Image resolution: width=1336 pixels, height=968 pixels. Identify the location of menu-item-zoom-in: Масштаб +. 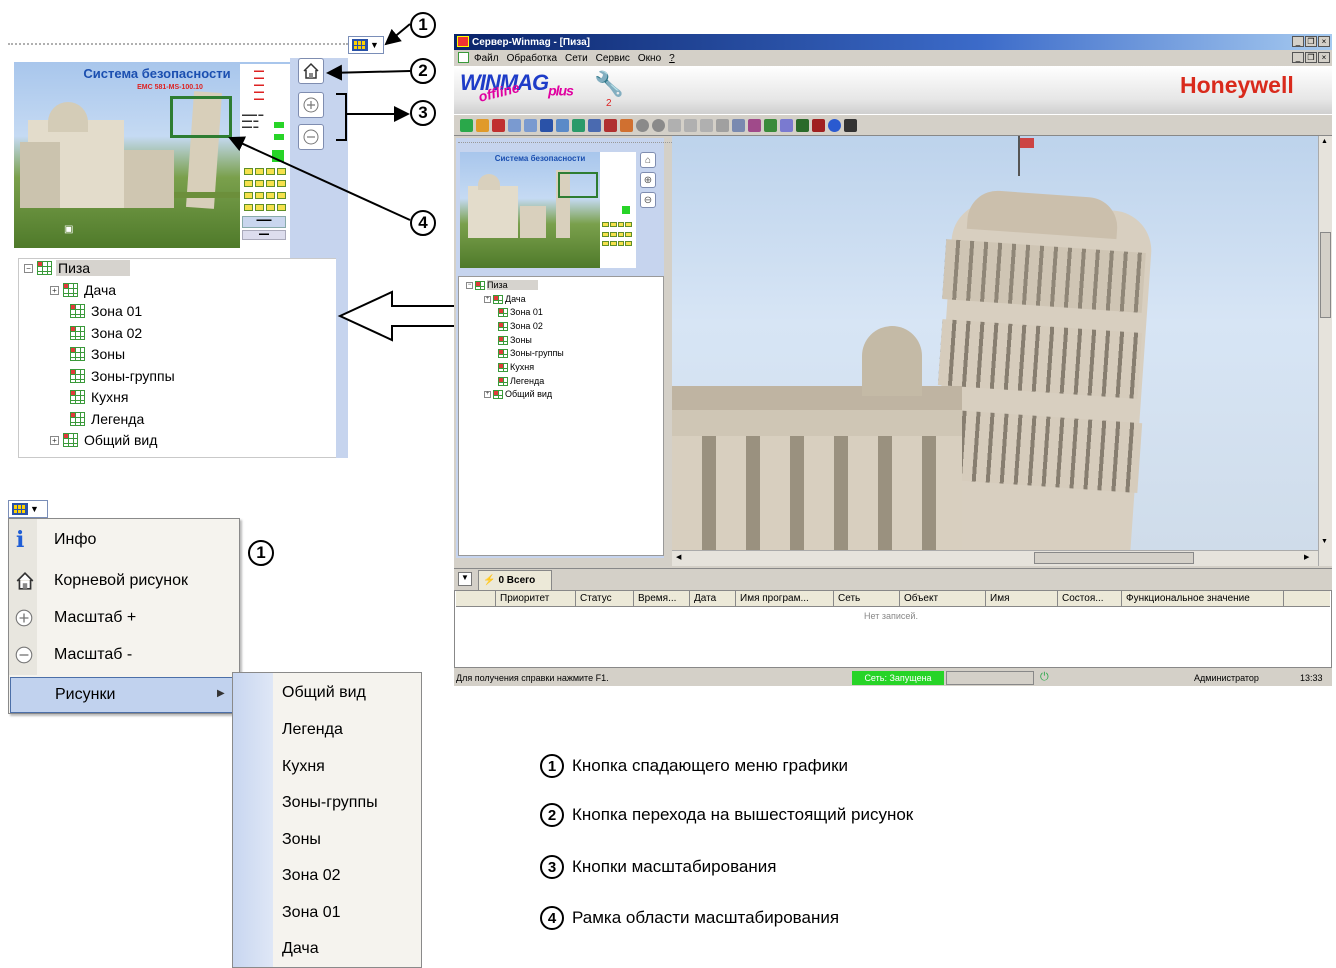
(75, 618).